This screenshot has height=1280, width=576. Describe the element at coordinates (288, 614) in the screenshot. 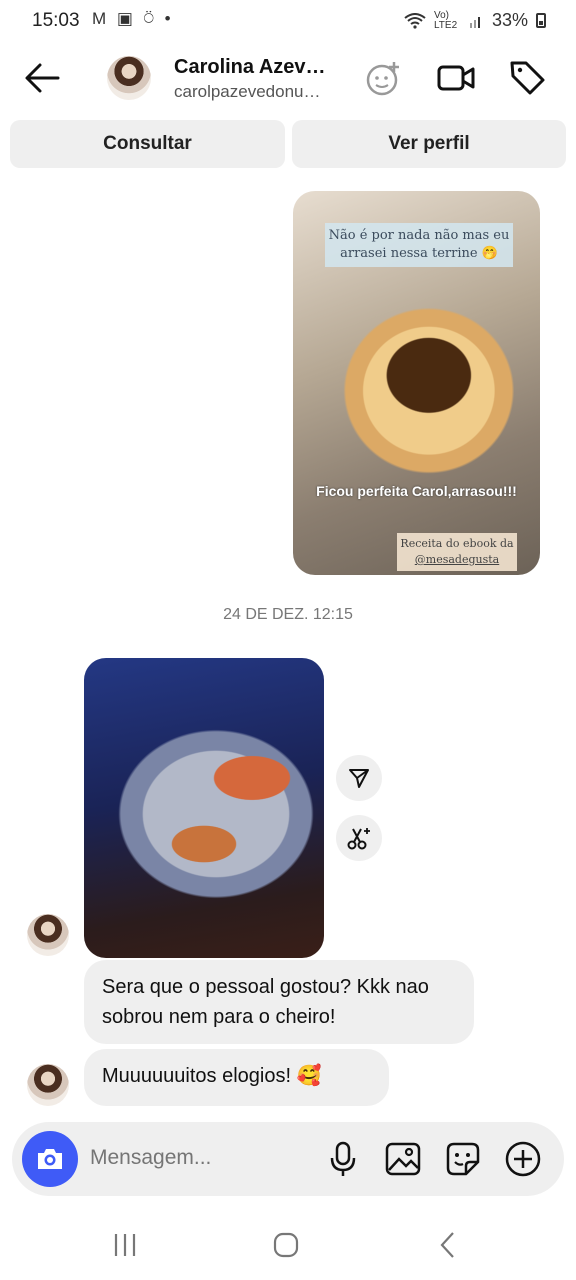

I see `date-separator: 24 DE DEZ. 12:15` at that location.